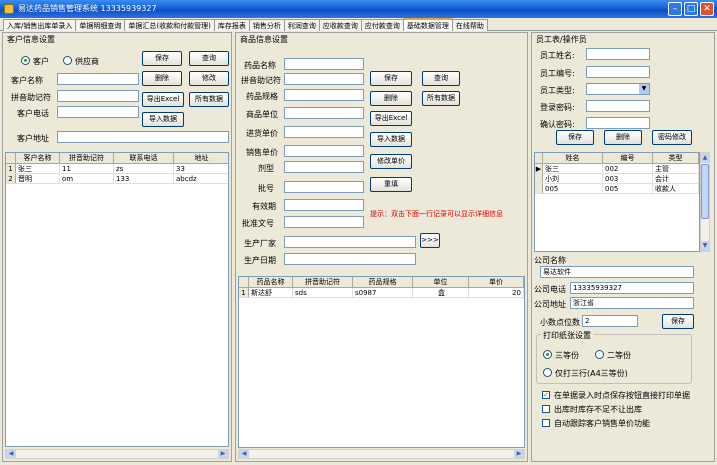 Image resolution: width=717 pixels, height=465 pixels. I want to click on tab-inventory: 库存报表, so click(231, 25).